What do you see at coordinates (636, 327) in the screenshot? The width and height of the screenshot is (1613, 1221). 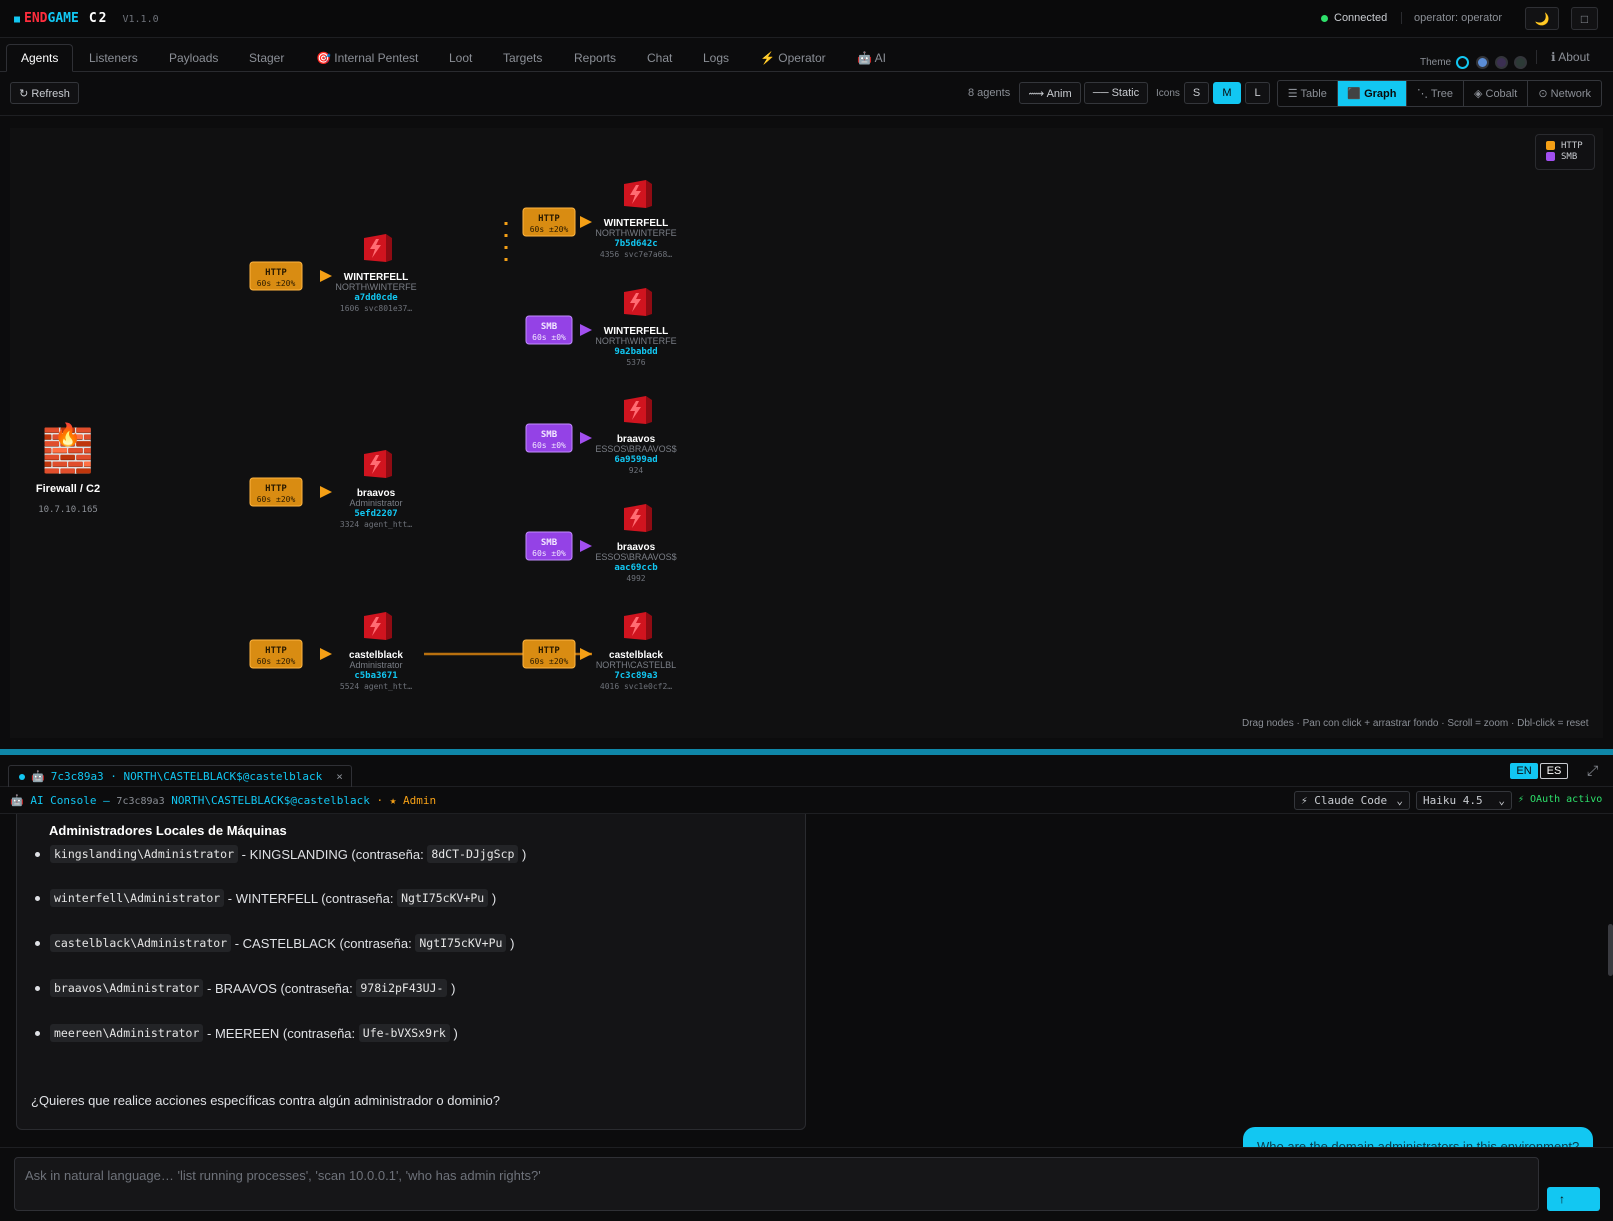 I see `agent-node: WINTERFELLNORTH\WINTERFE9a2babdd5376` at bounding box center [636, 327].